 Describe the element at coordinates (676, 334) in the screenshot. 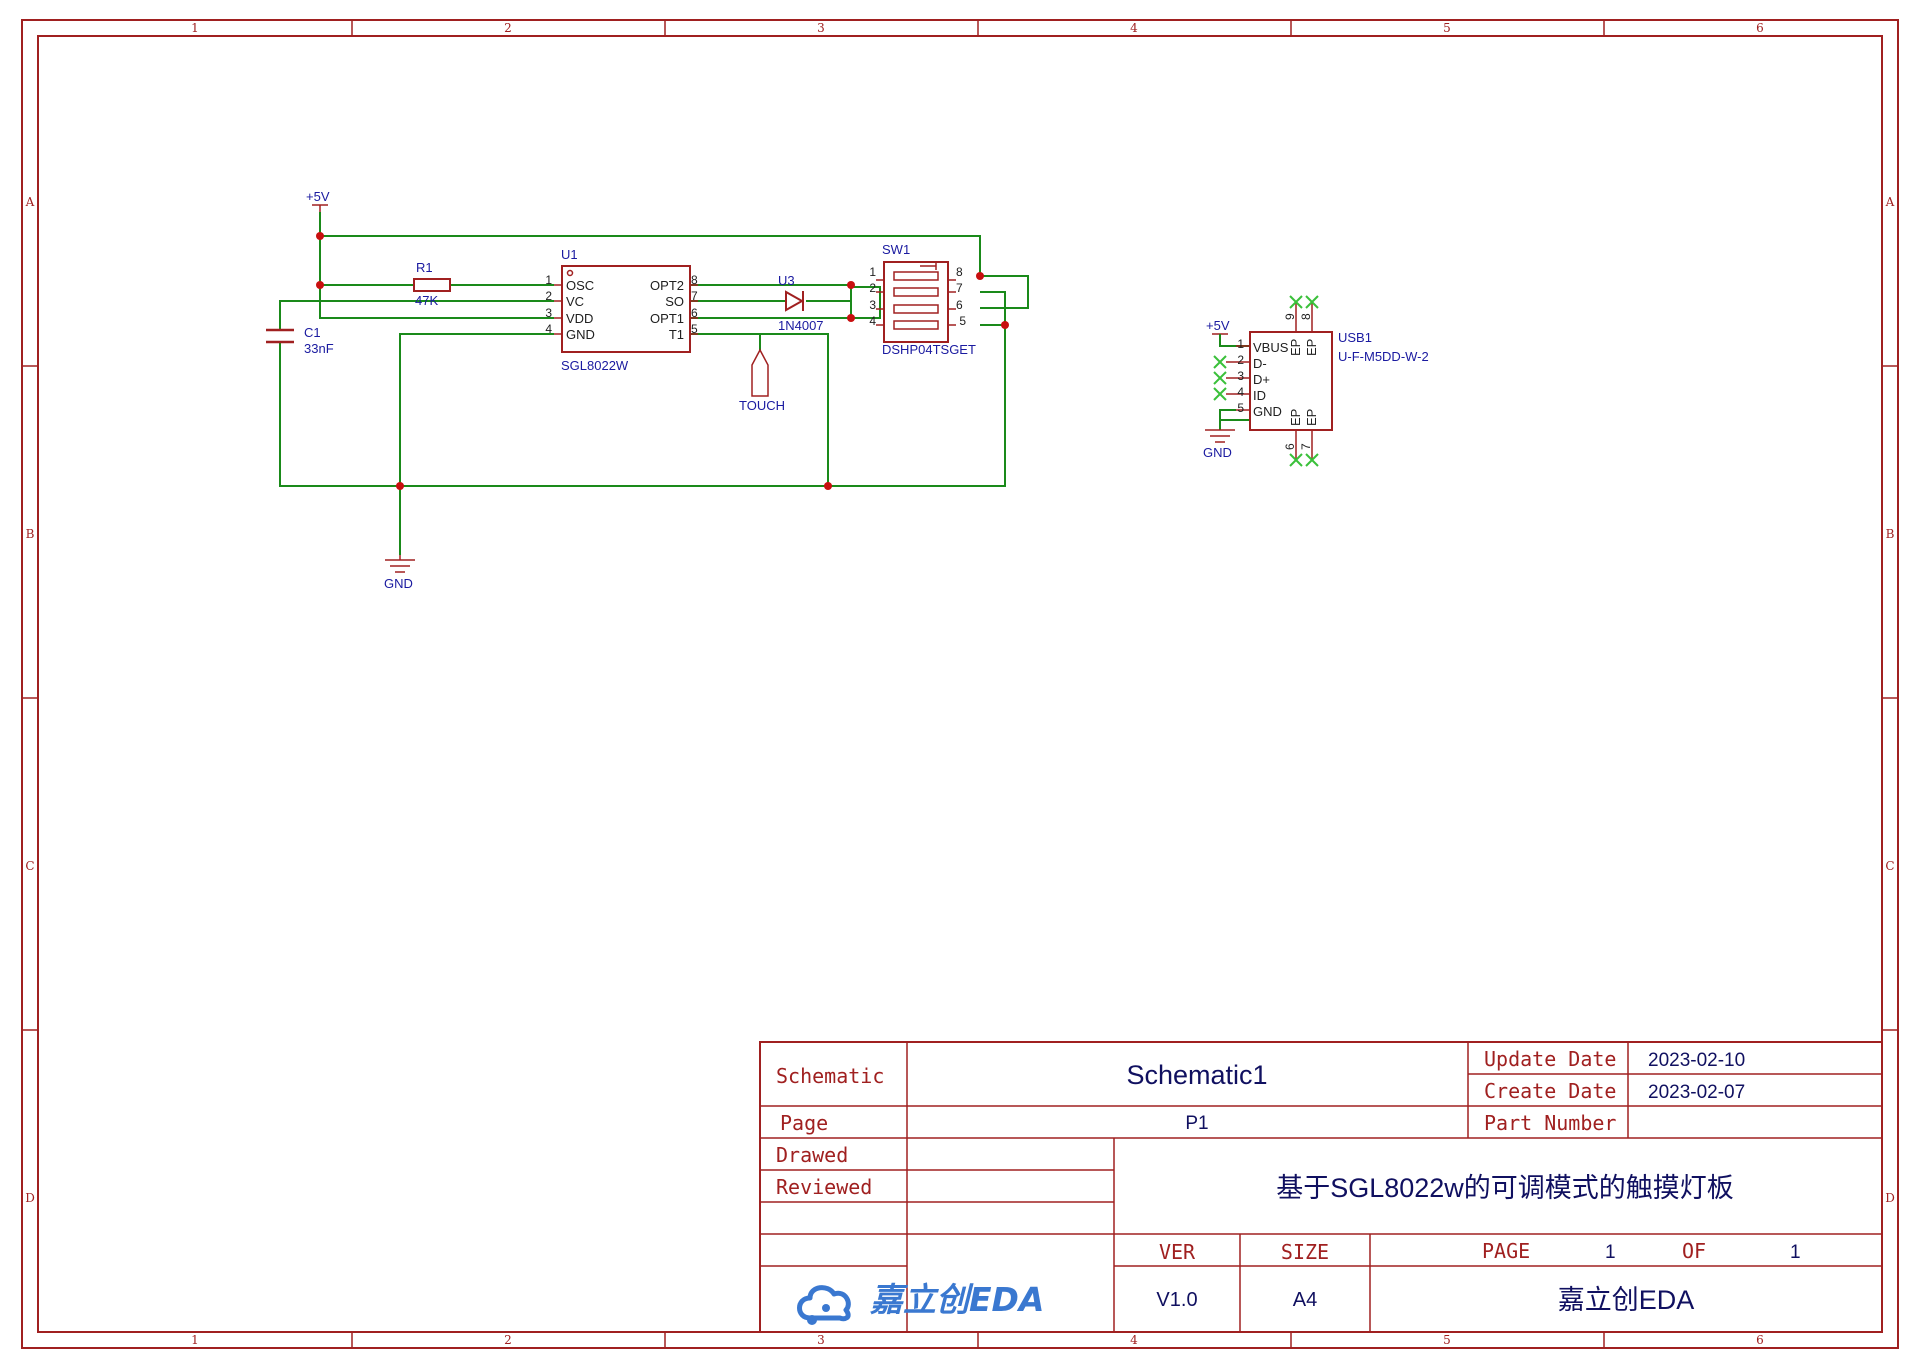

I see `pin-name: T1` at that location.